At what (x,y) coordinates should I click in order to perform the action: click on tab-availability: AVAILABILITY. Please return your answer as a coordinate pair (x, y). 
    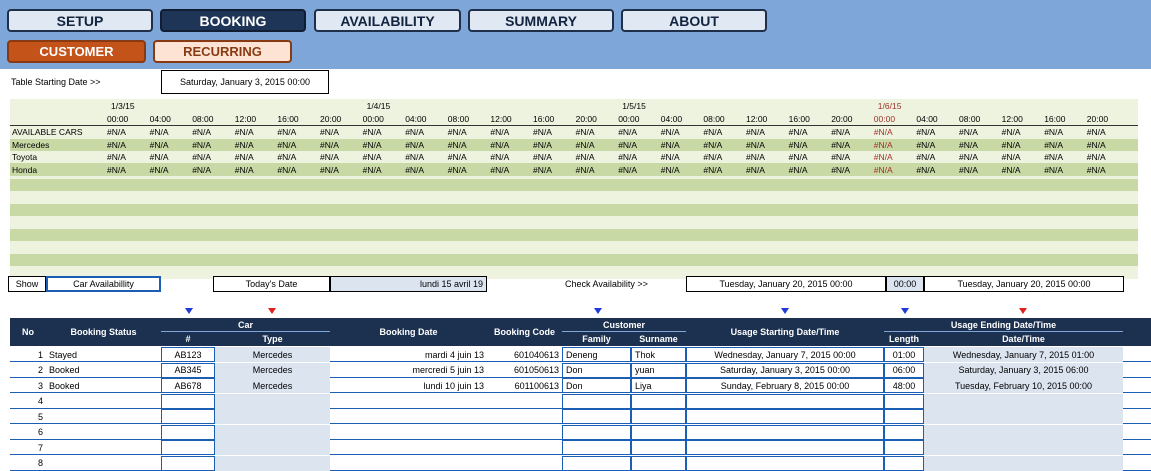
    Looking at the image, I should click on (387, 20).